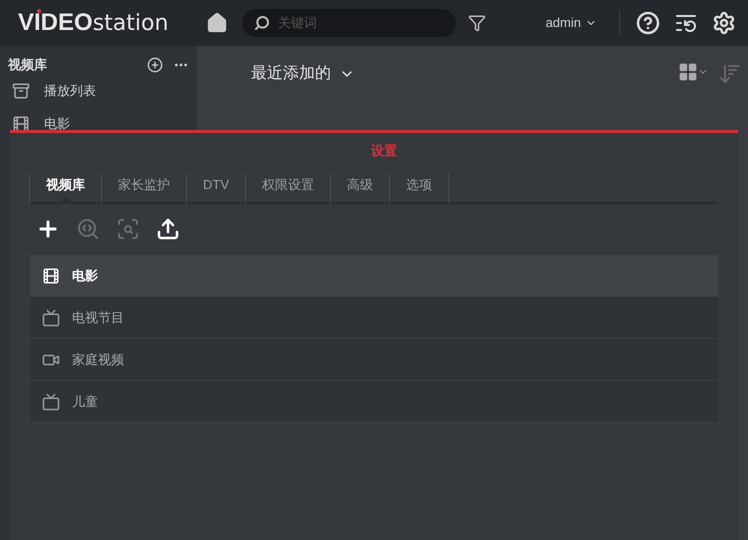 Image resolution: width=748 pixels, height=540 pixels. What do you see at coordinates (384, 150) in the screenshot?
I see `dialog-title: 设置` at bounding box center [384, 150].